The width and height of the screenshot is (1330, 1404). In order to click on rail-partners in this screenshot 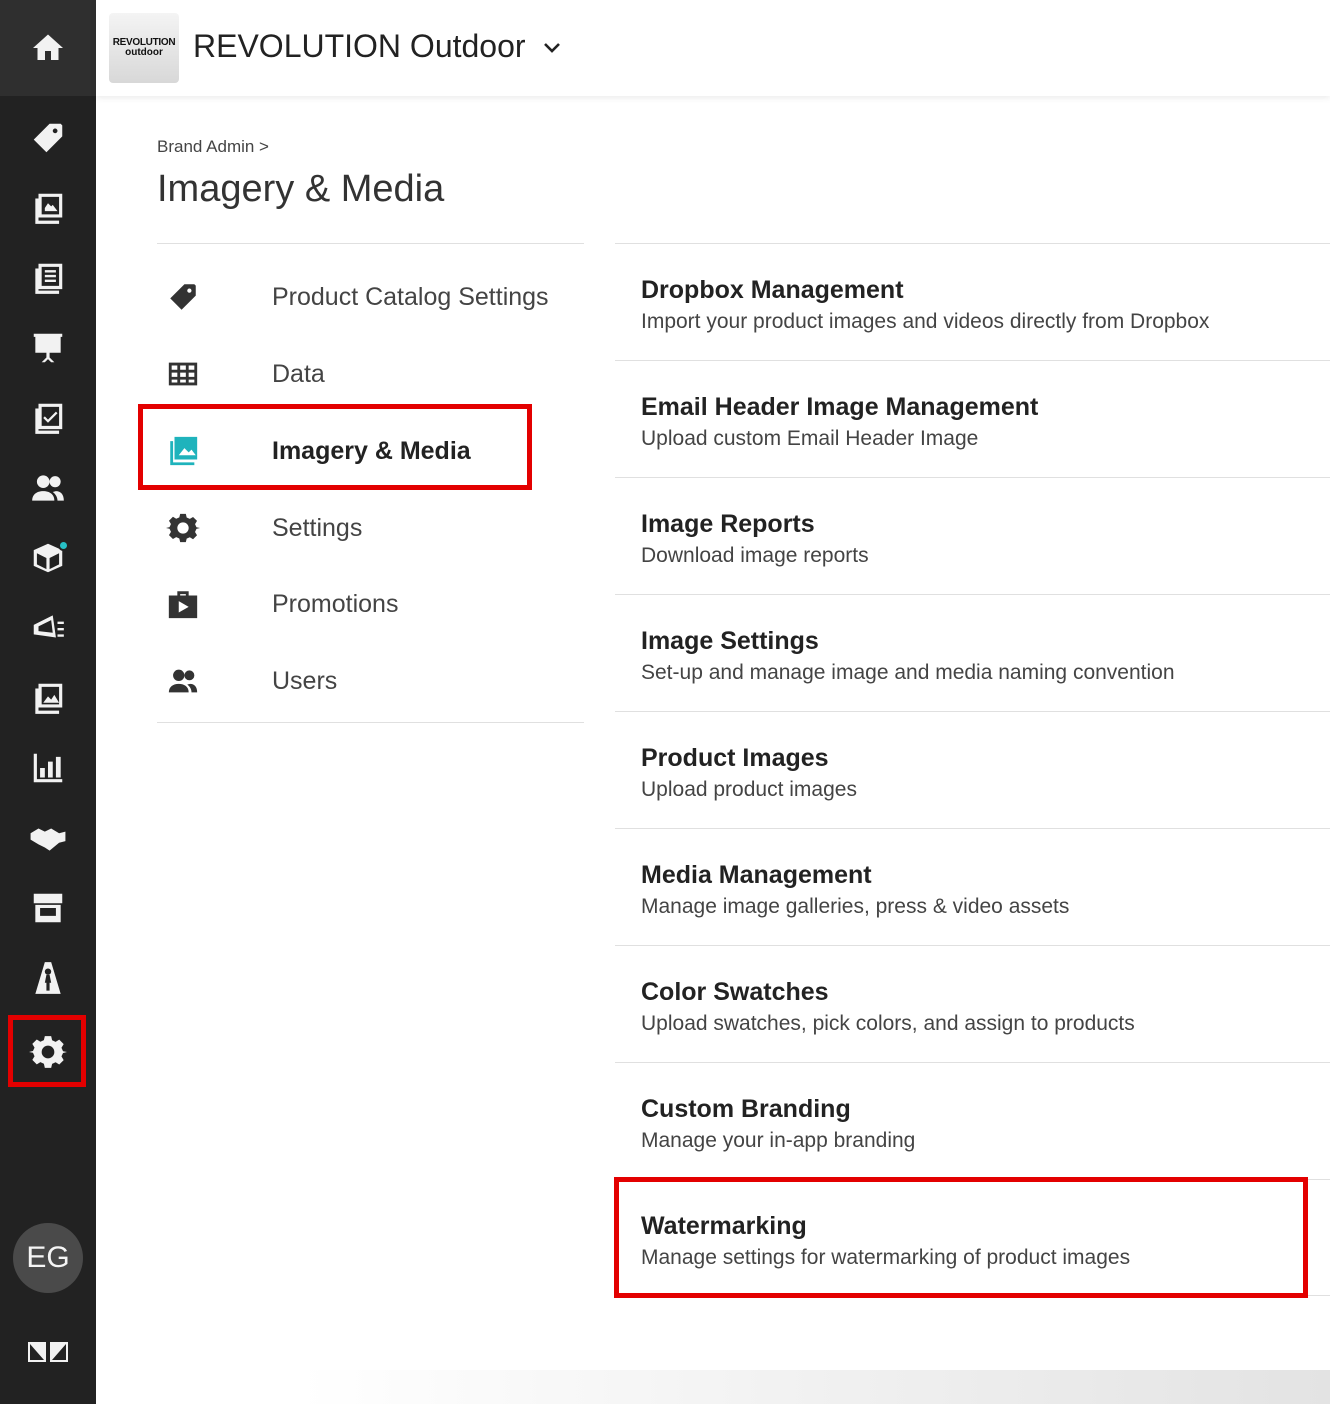, I will do `click(48, 838)`.